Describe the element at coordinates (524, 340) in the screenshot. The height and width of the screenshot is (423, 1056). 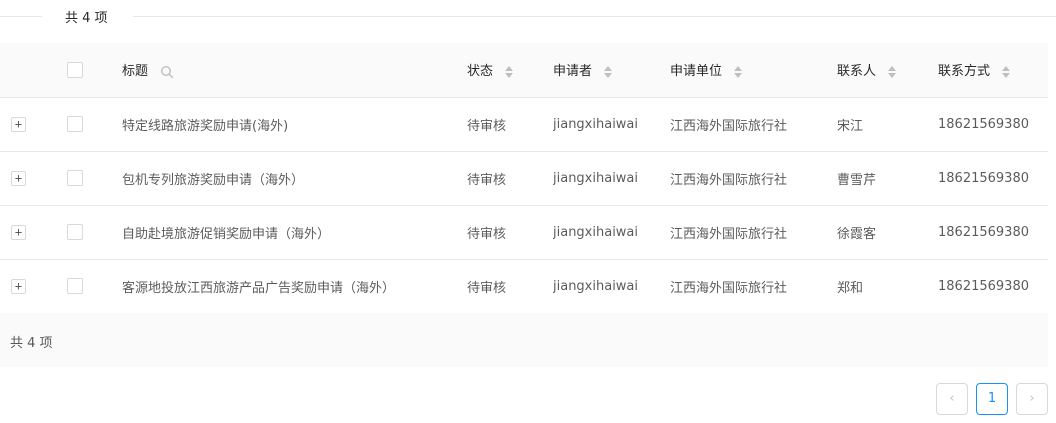
I see `table-footer: 共 4 项` at that location.